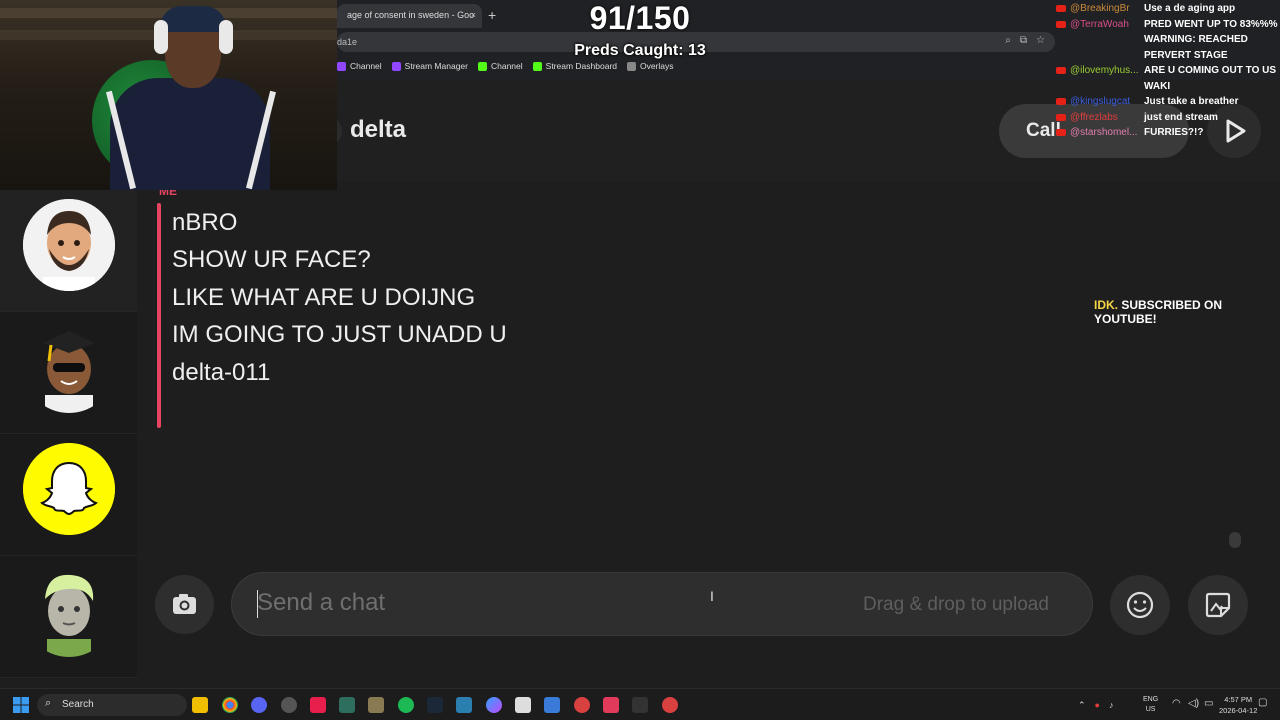 The image size is (1280, 720). Describe the element at coordinates (1187, 312) in the screenshot. I see `subscribe-alert: IDK. SUBSCRIBED ON YOUTUBE!` at that location.